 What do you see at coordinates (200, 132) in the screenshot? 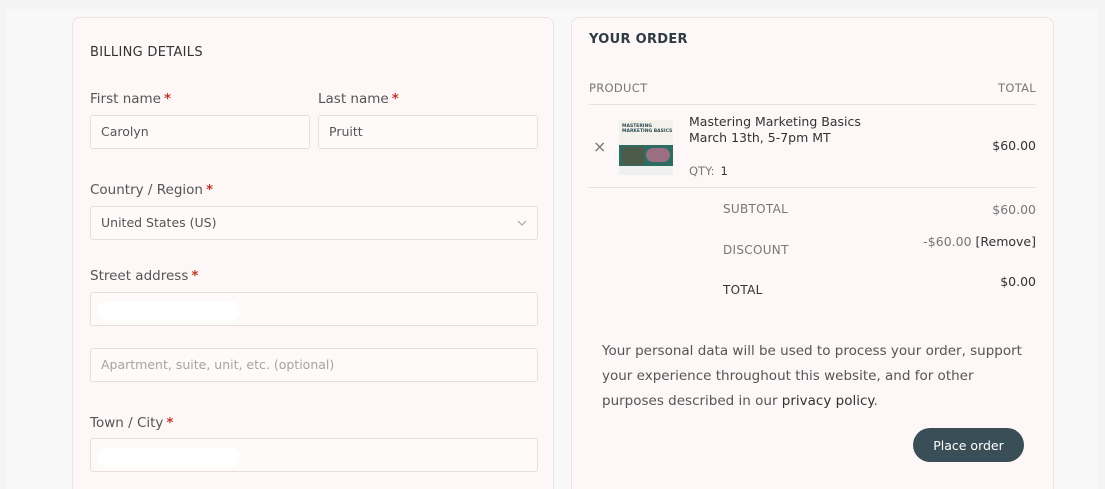
I see `first-name-field: Carolyn` at bounding box center [200, 132].